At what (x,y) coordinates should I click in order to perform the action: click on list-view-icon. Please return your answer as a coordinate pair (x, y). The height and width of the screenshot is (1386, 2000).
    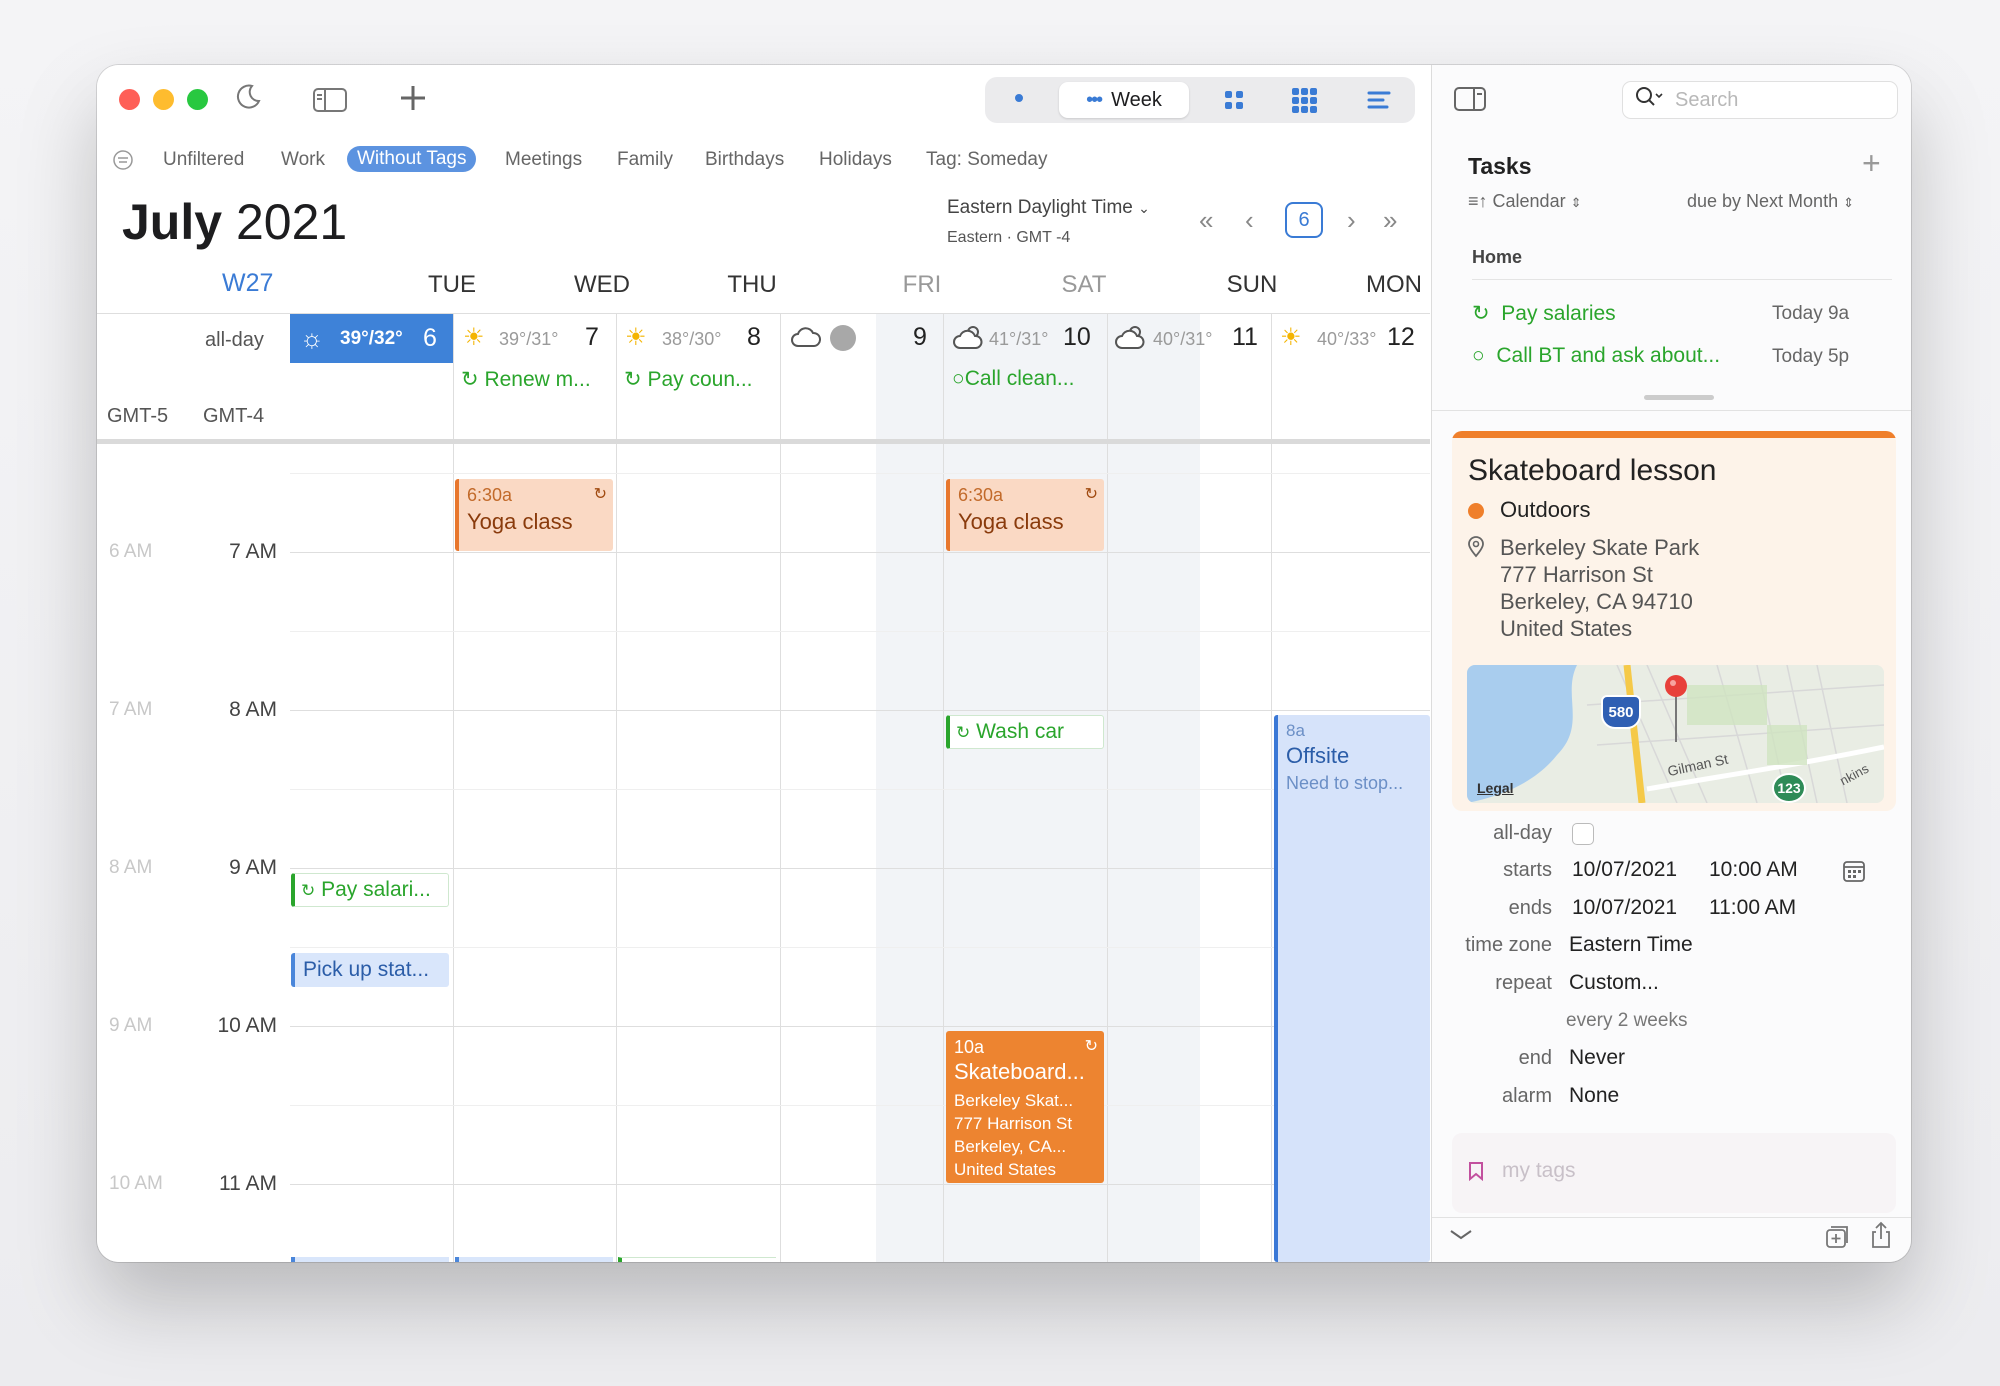
    Looking at the image, I should click on (1379, 102).